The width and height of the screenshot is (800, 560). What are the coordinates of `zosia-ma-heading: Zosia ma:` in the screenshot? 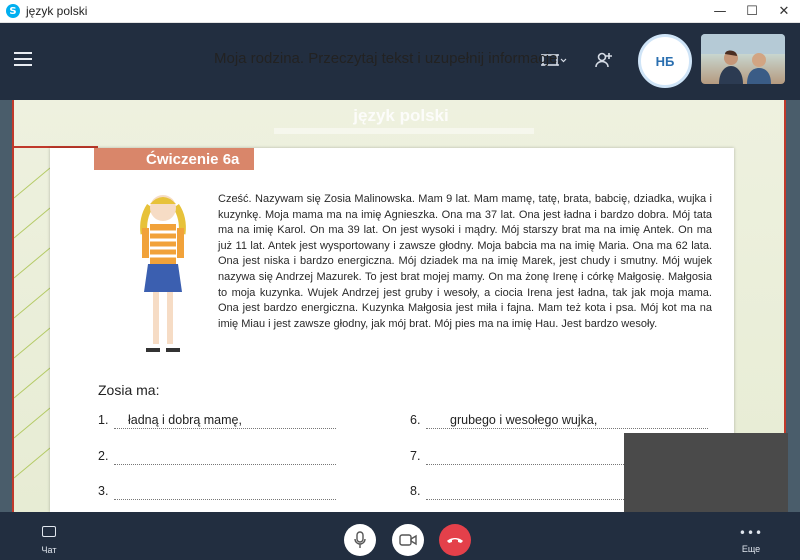 It's located at (129, 390).